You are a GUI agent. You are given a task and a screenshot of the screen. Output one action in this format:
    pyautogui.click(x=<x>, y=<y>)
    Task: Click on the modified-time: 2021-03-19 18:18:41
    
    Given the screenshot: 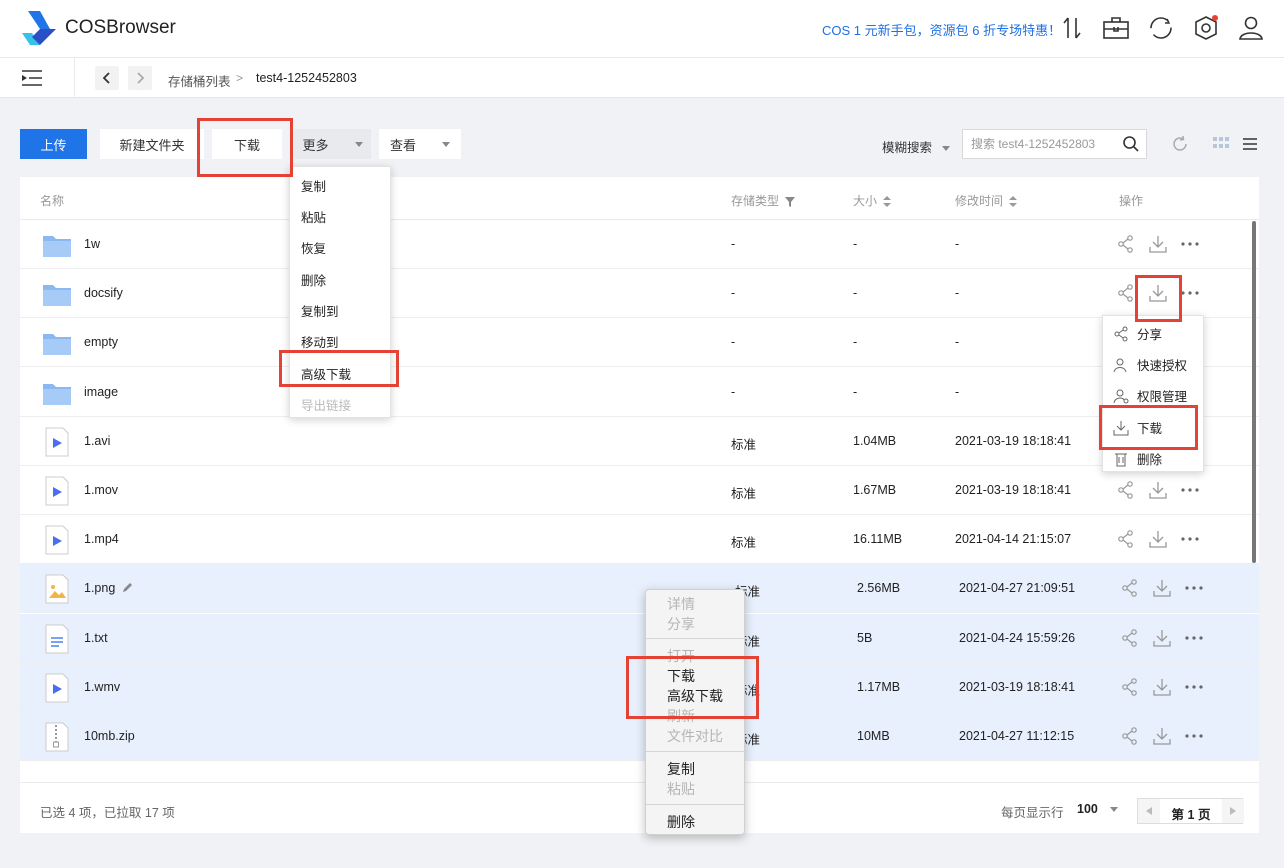 What is the action you would take?
    pyautogui.click(x=1013, y=440)
    